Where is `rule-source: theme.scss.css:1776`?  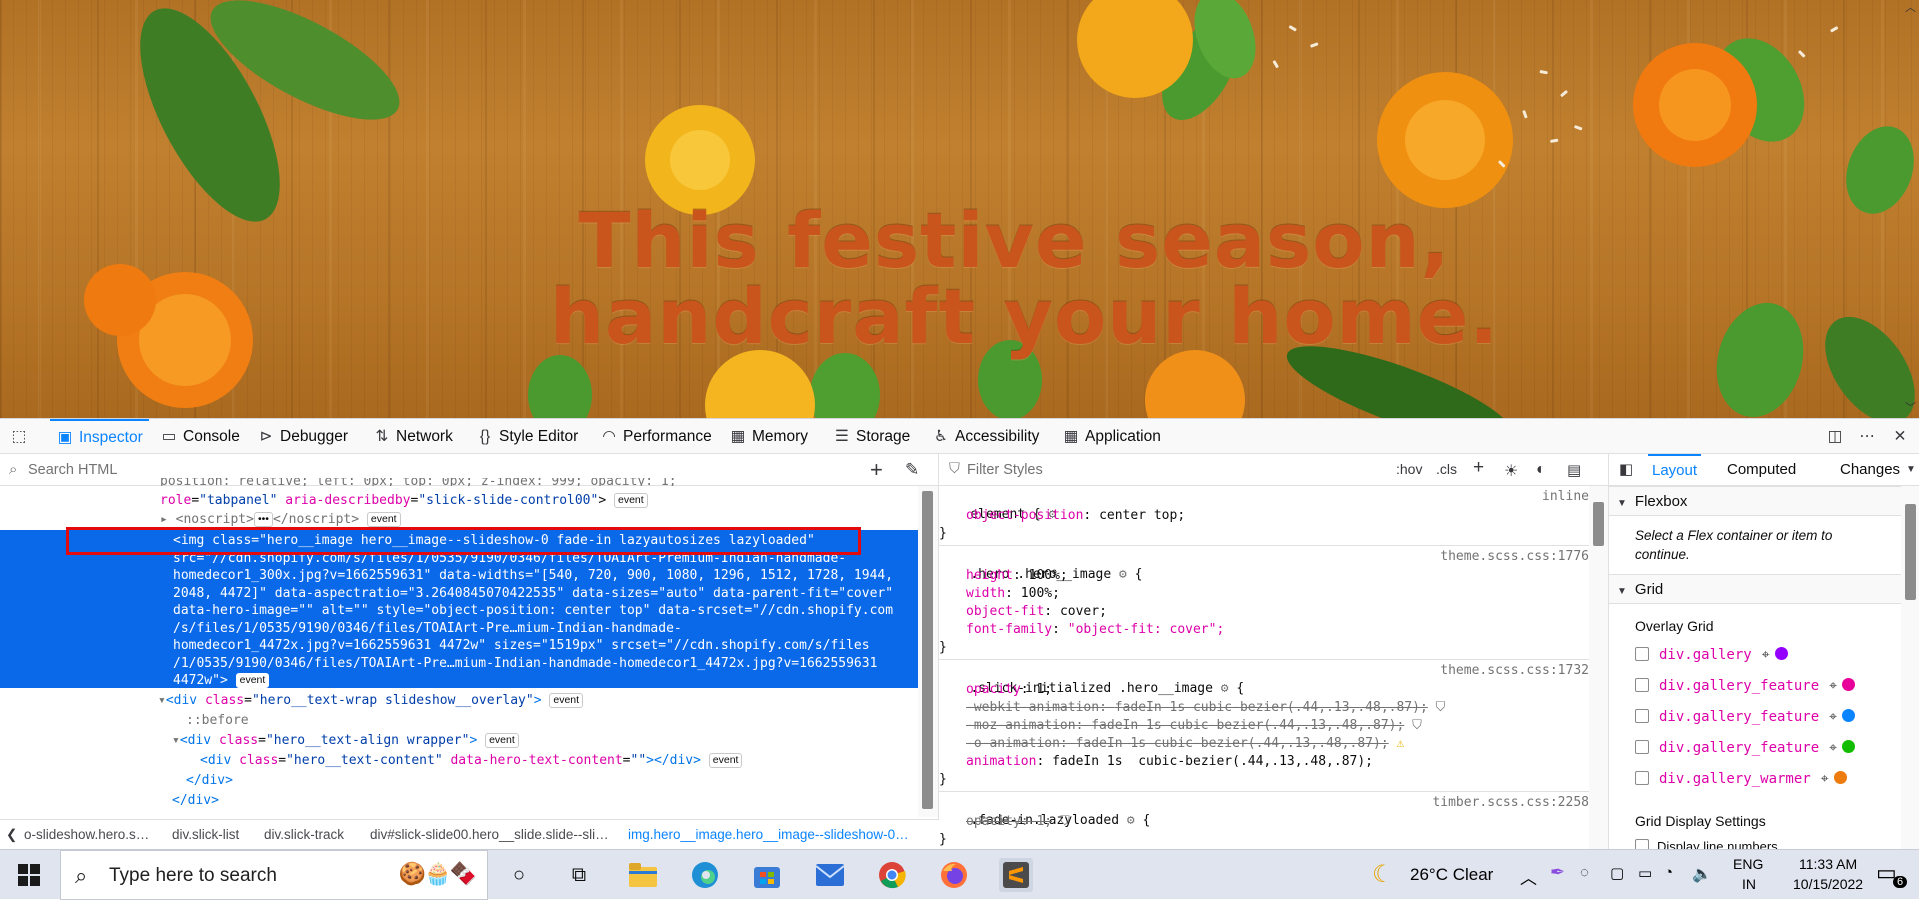
rule-source: theme.scss.css:1776 is located at coordinates (1514, 557).